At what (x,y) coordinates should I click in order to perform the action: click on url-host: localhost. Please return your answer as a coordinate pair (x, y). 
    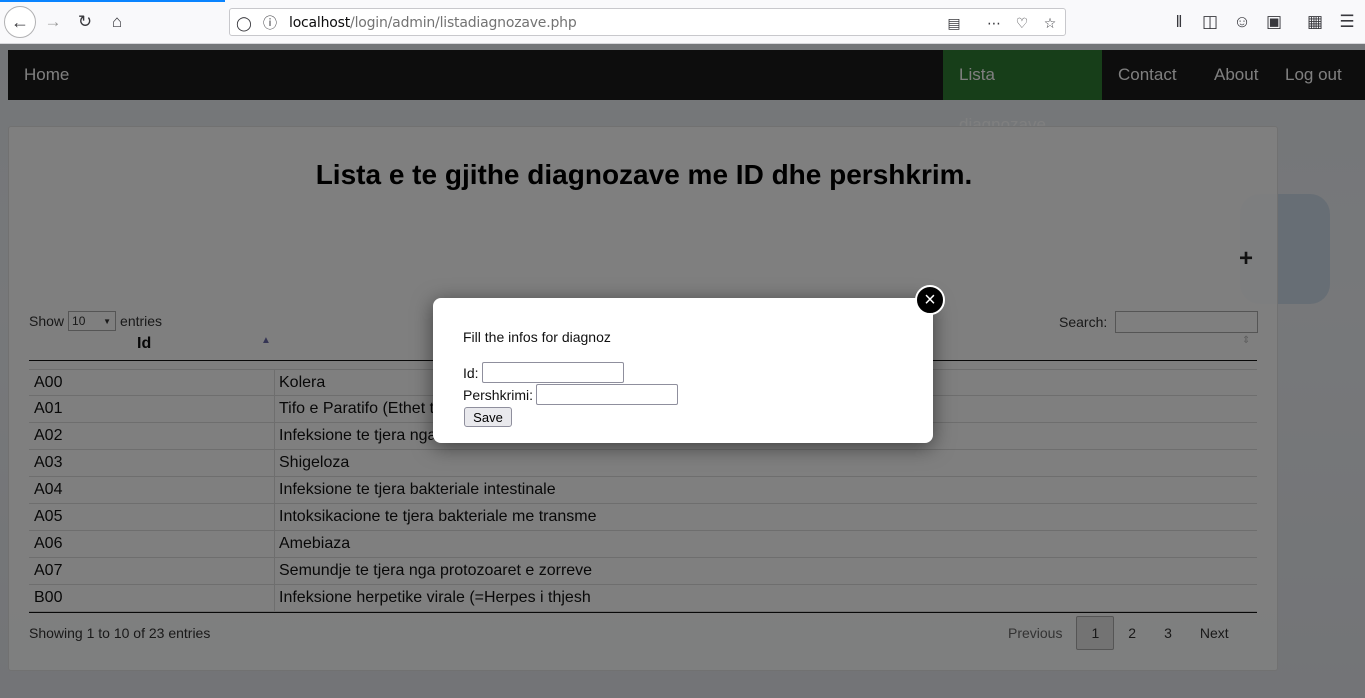
    Looking at the image, I should click on (320, 23).